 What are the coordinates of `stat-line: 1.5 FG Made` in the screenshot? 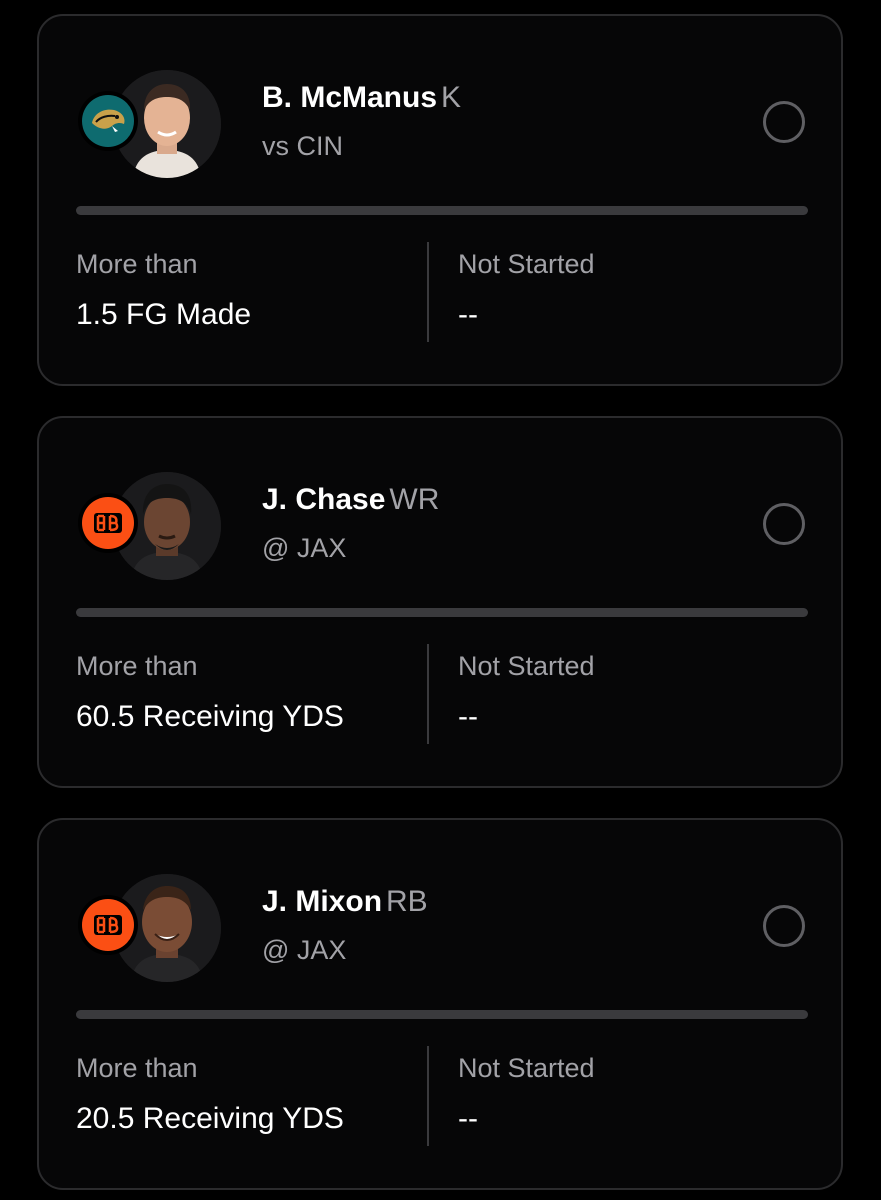 It's located at (164, 314).